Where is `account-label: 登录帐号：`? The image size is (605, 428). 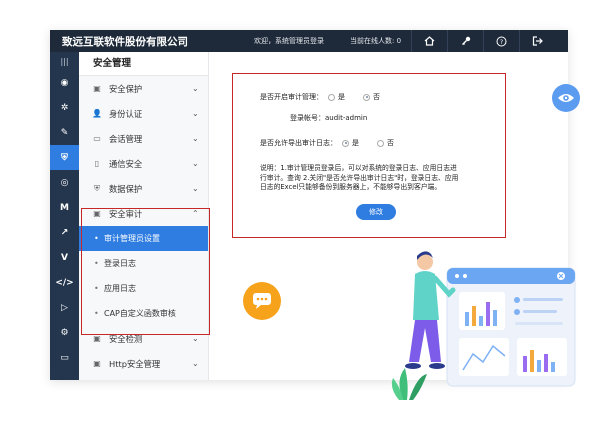 account-label: 登录帐号： is located at coordinates (307, 118).